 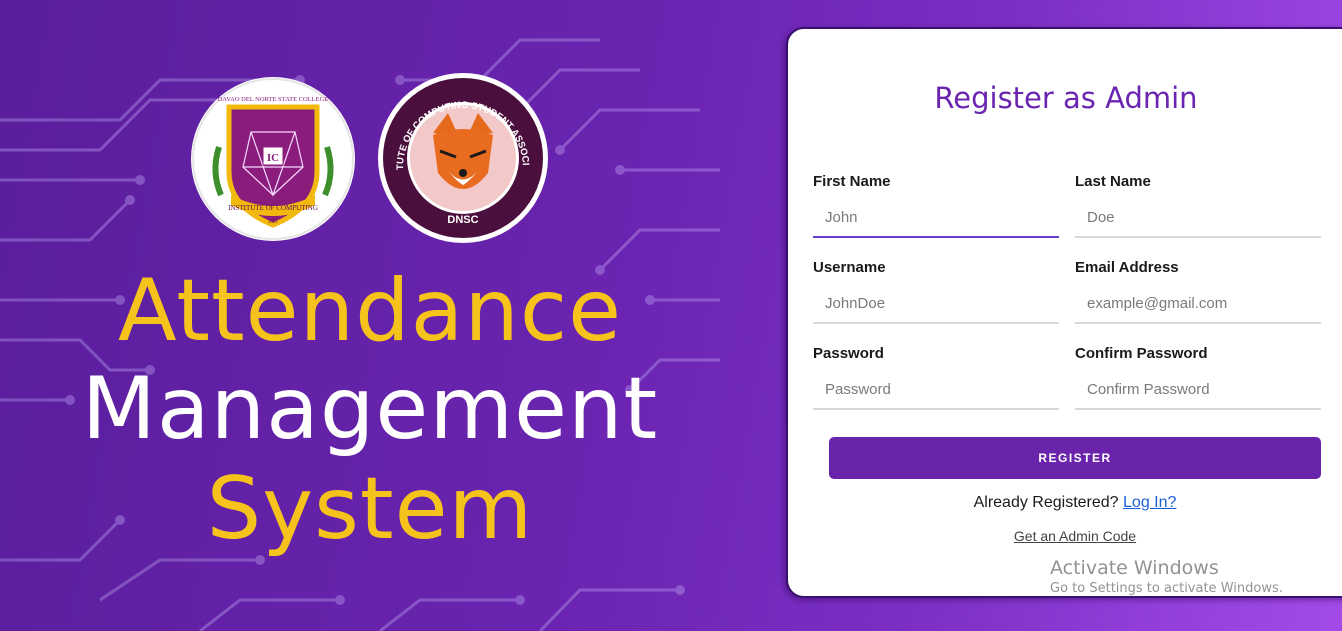 I want to click on already-registered-text: Already Registered?, so click(x=1046, y=502).